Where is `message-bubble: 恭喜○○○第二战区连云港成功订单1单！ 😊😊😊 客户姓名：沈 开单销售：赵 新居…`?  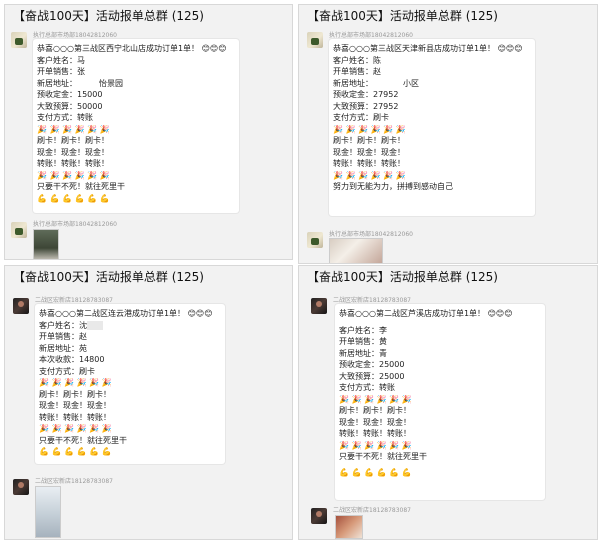
message-bubble: 恭喜○○○第二战区连云港成功订单1单！ 😊😊😊 客户姓名：沈 开单销售：赵 新居… is located at coordinates (130, 384).